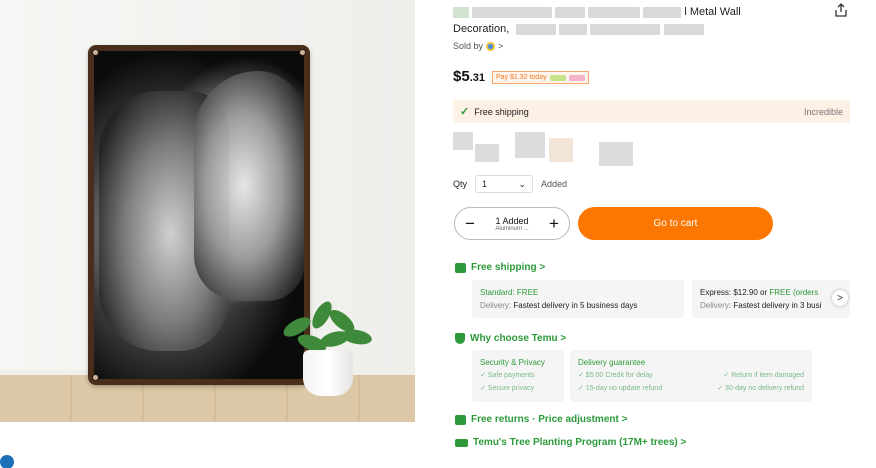 The height and width of the screenshot is (468, 876). Describe the element at coordinates (460, 184) in the screenshot. I see `qty-label: Qty` at that location.